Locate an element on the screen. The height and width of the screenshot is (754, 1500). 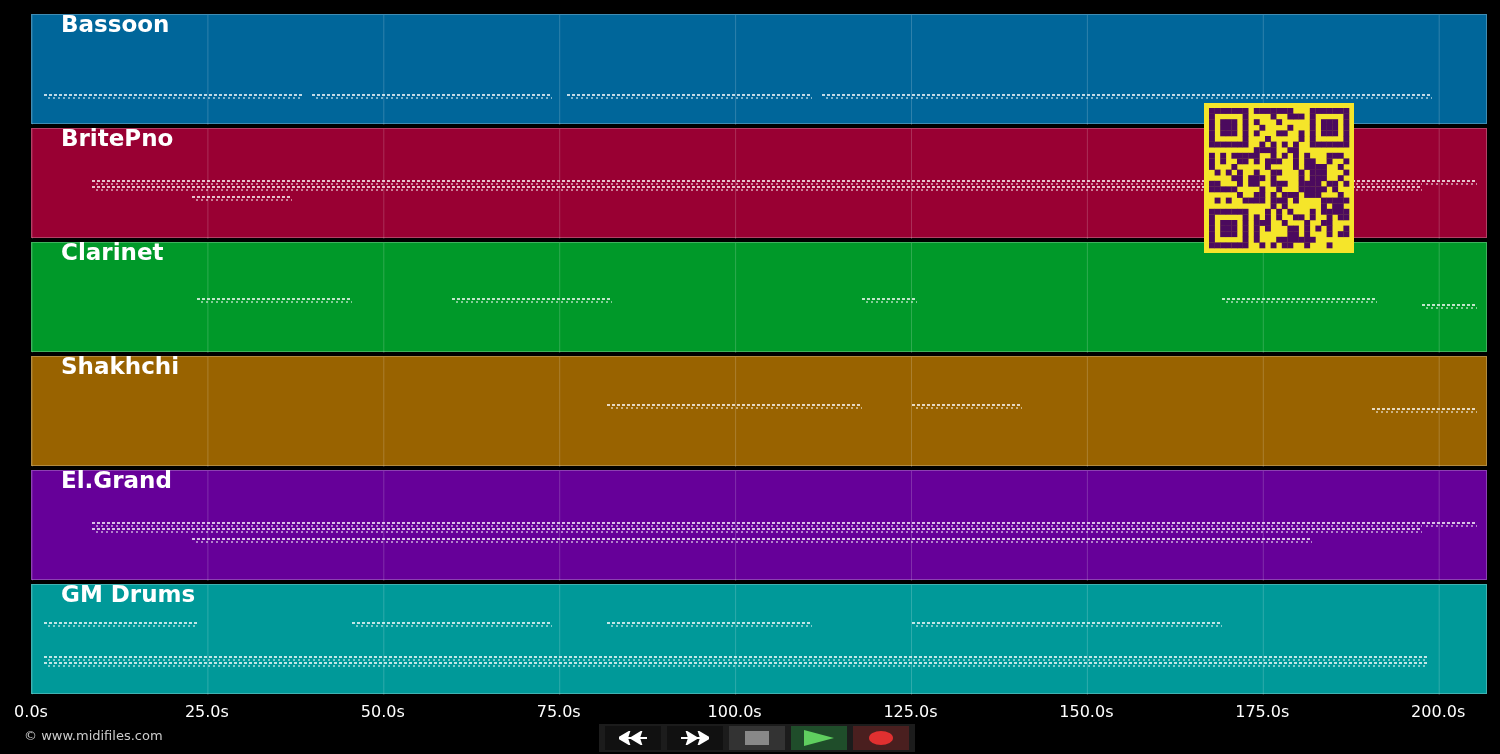
track-name: GM Drums is located at coordinates (128, 594).